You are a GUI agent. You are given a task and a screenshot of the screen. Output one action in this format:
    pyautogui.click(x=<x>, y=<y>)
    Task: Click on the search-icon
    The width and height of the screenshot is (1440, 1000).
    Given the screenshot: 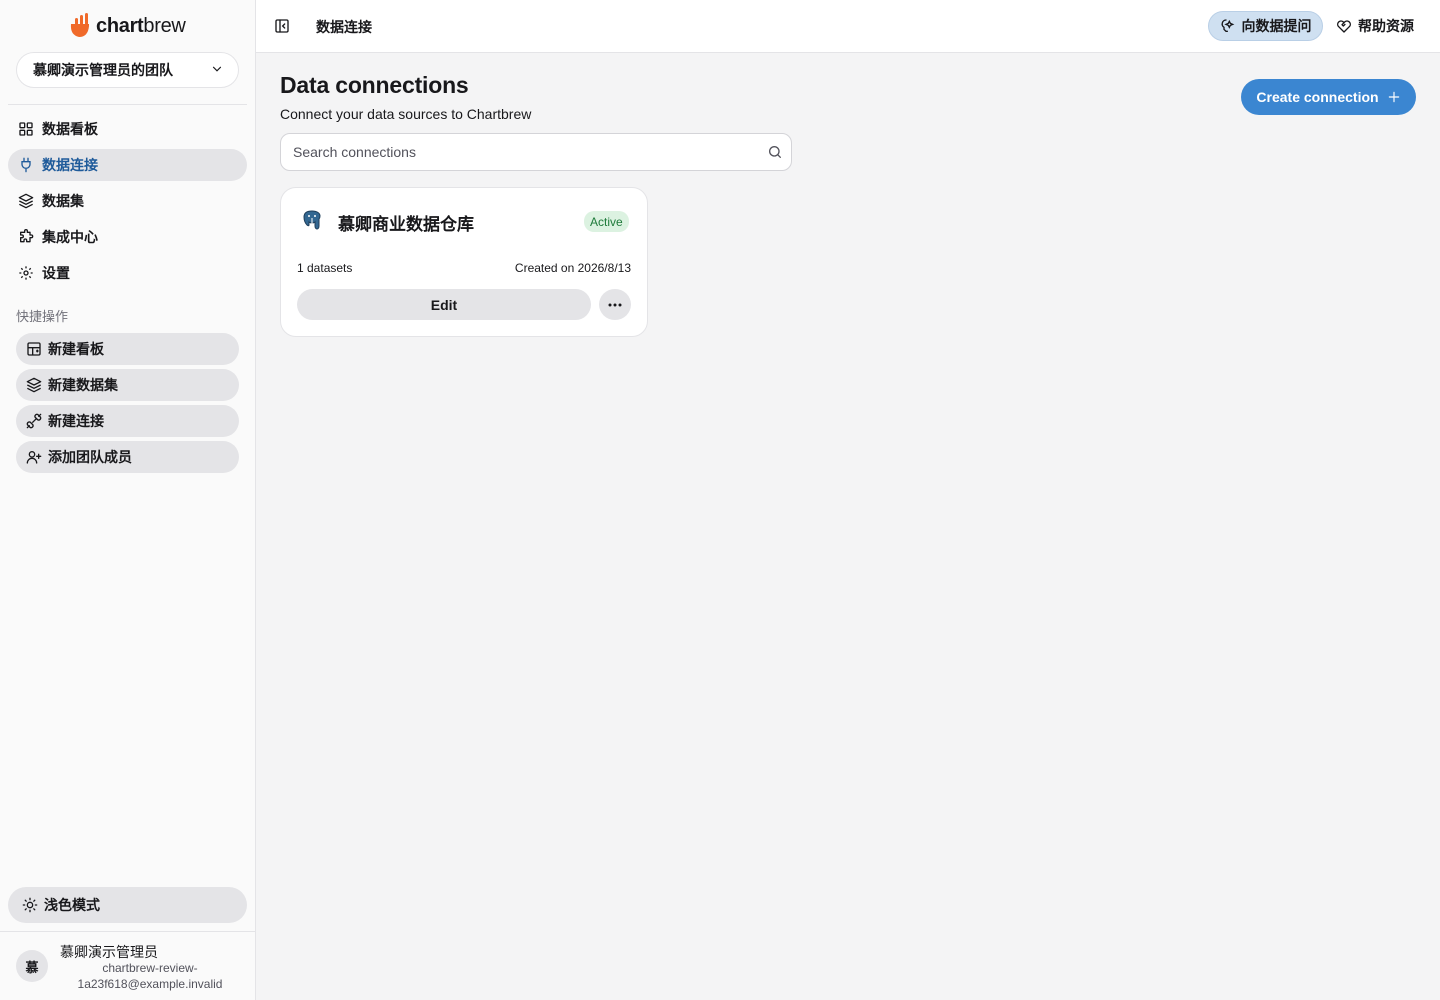 What is the action you would take?
    pyautogui.click(x=775, y=152)
    